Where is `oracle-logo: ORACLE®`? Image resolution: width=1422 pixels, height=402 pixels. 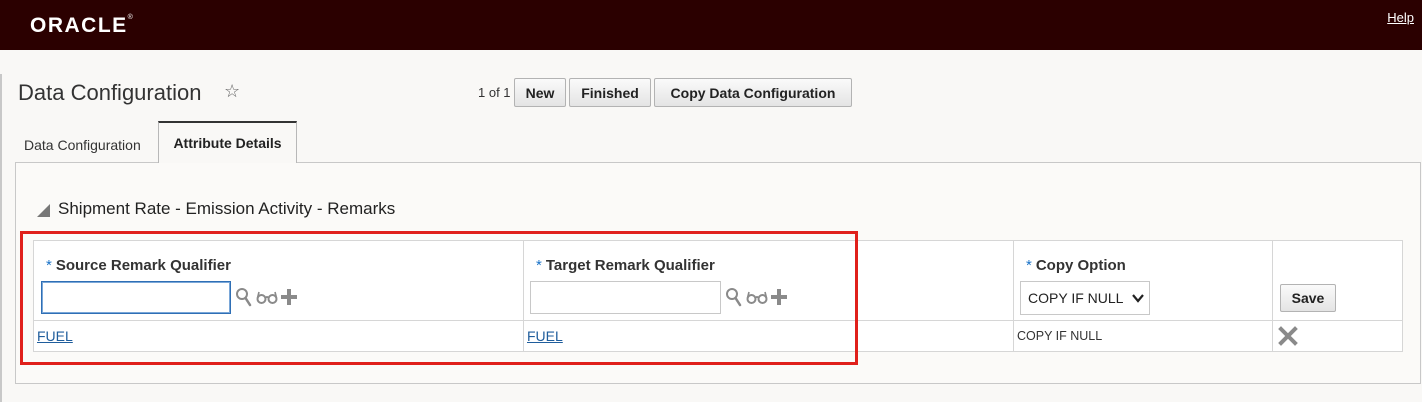 oracle-logo: ORACLE® is located at coordinates (81, 25).